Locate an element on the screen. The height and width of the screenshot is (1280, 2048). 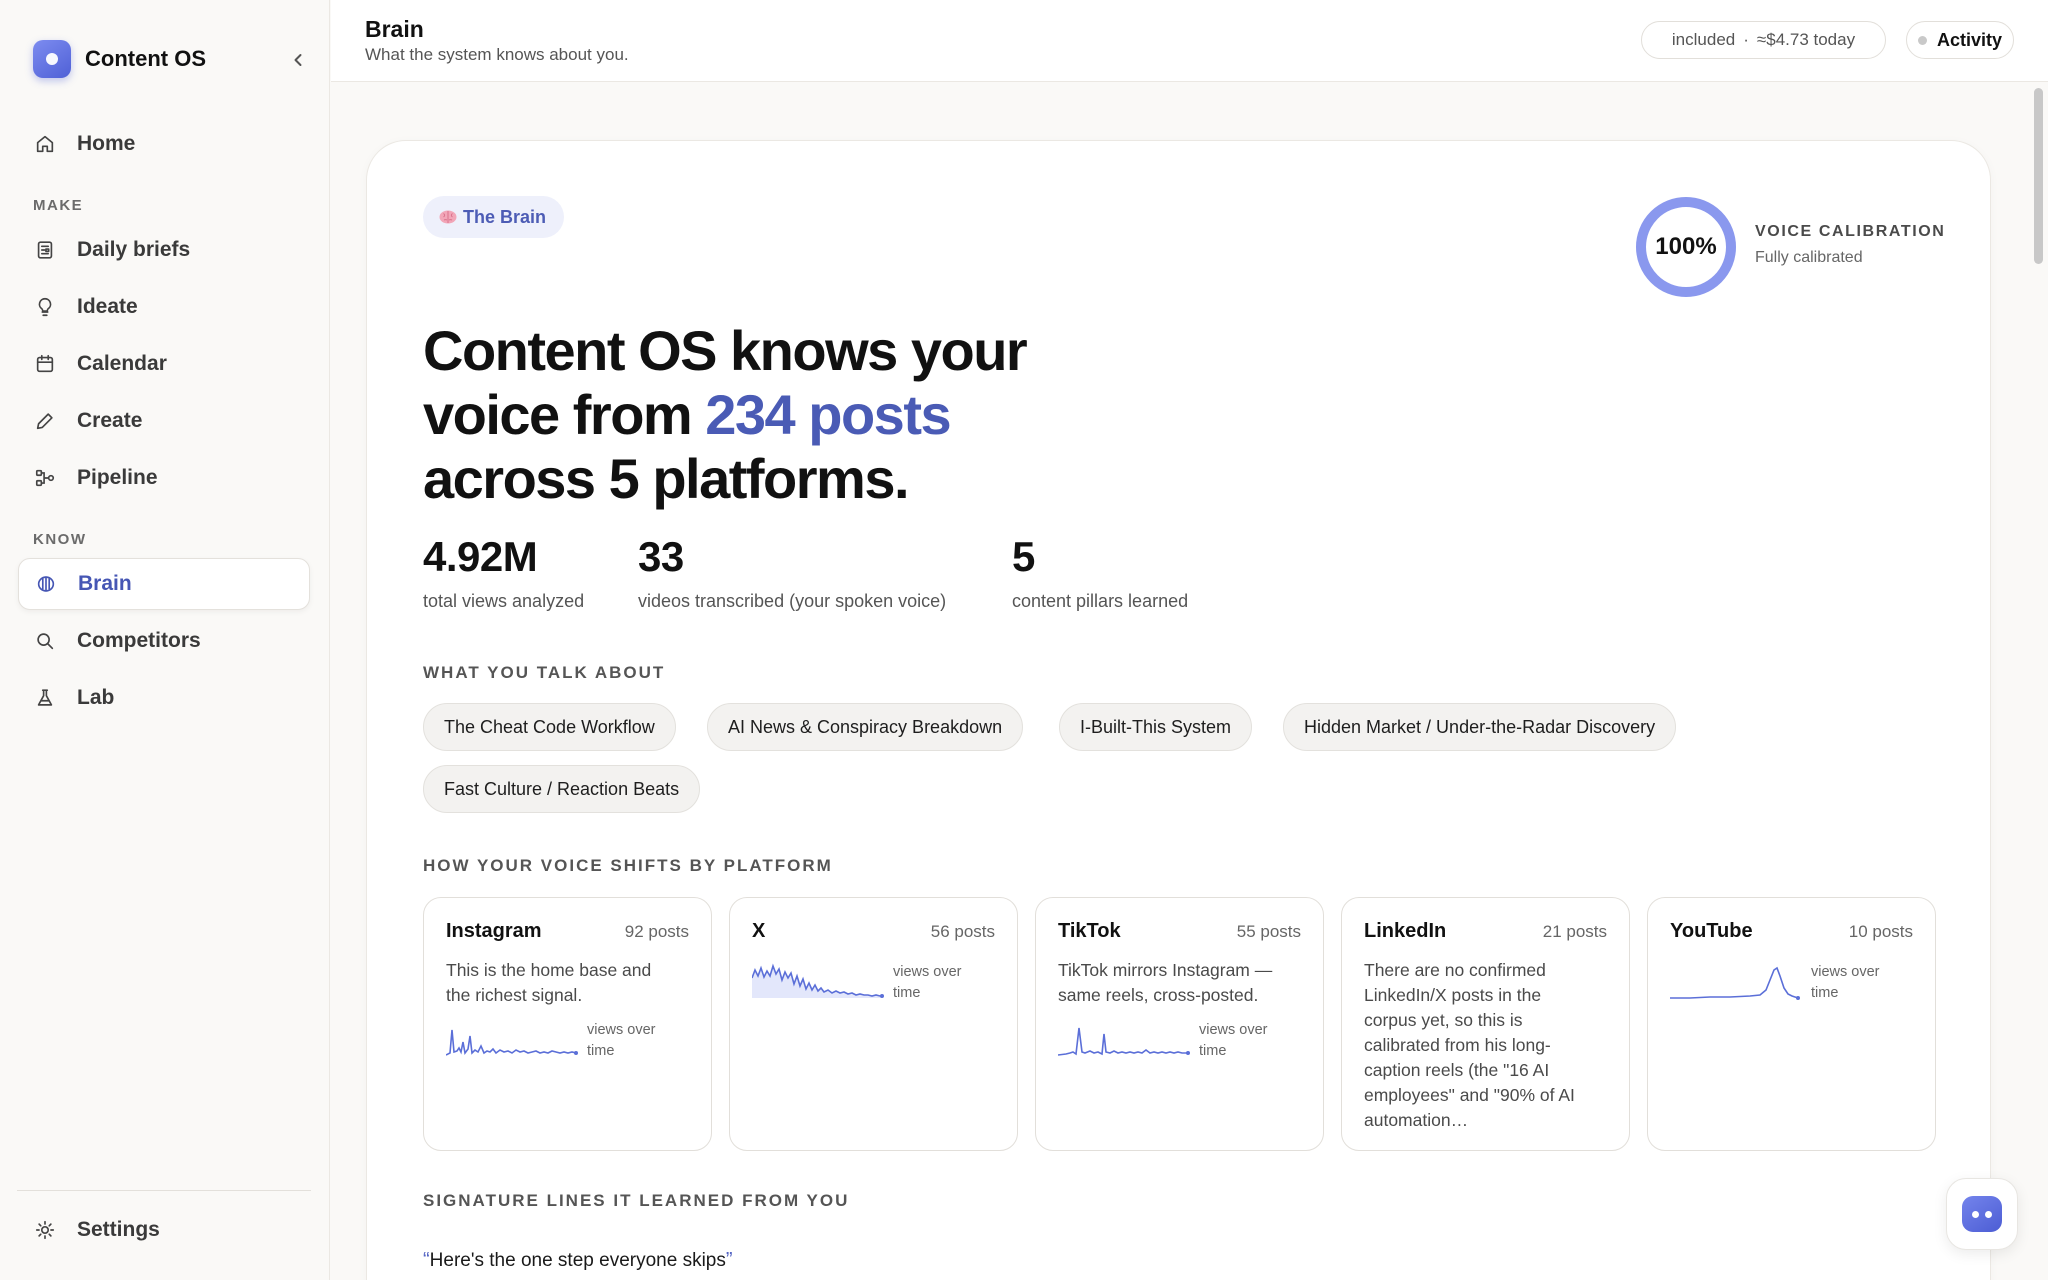
platform-card-youtube: YouTube 10 posts views over time is located at coordinates (1791, 1024).